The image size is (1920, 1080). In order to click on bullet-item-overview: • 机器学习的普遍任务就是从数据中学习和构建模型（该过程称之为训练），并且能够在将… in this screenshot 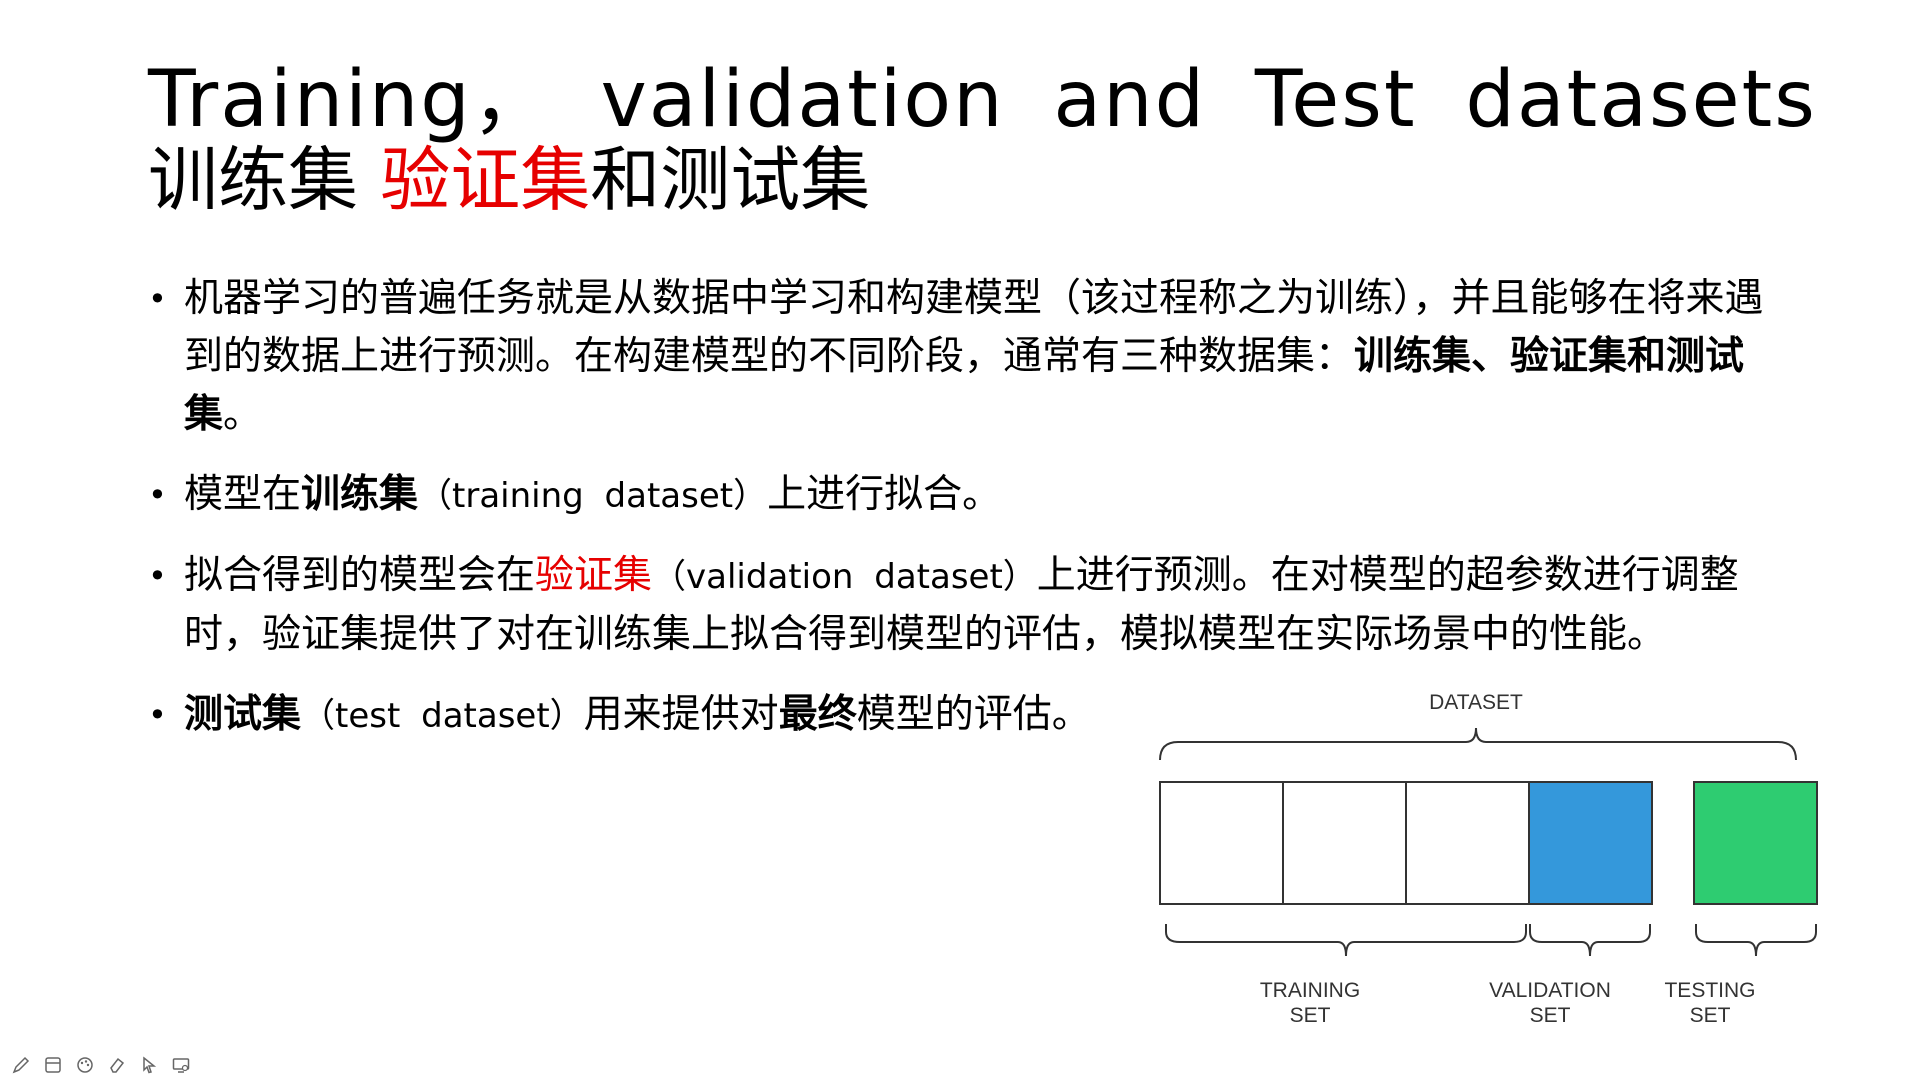, I will do `click(963, 357)`.